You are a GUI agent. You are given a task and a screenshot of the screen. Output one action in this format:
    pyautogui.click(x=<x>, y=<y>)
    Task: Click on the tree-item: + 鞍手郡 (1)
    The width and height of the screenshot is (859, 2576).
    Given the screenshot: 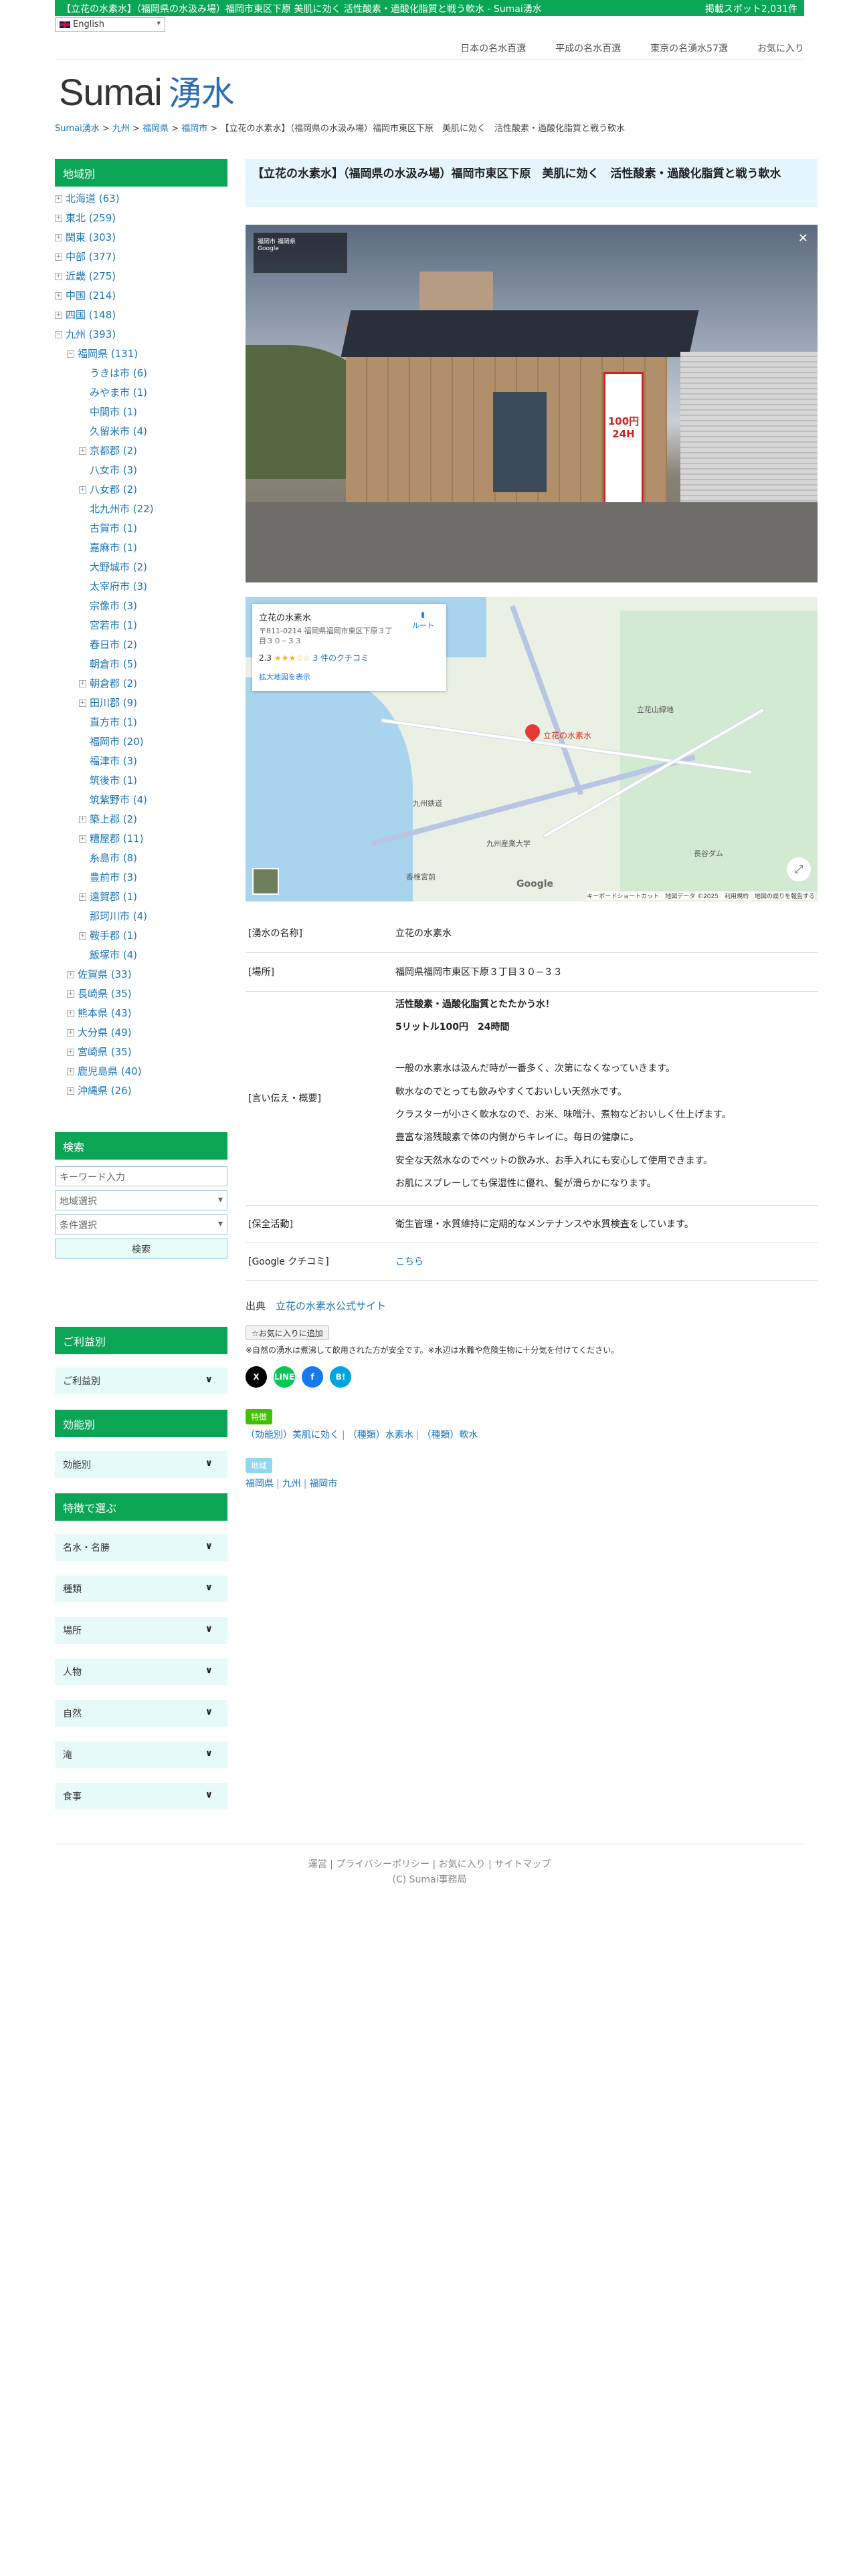 What is the action you would take?
    pyautogui.click(x=141, y=936)
    